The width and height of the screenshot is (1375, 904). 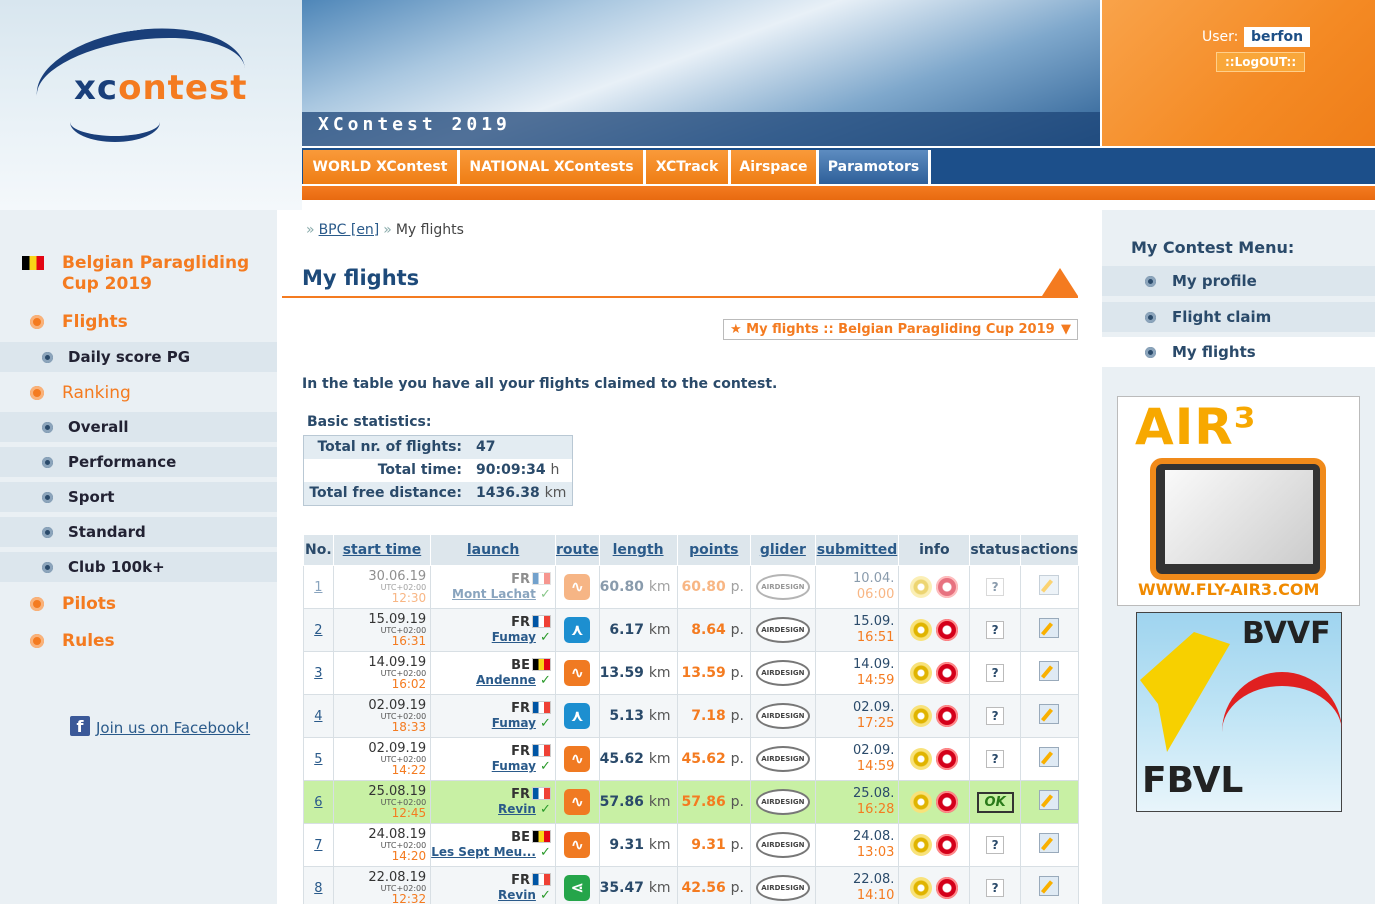 I want to click on actions-cell, so click(x=1049, y=845).